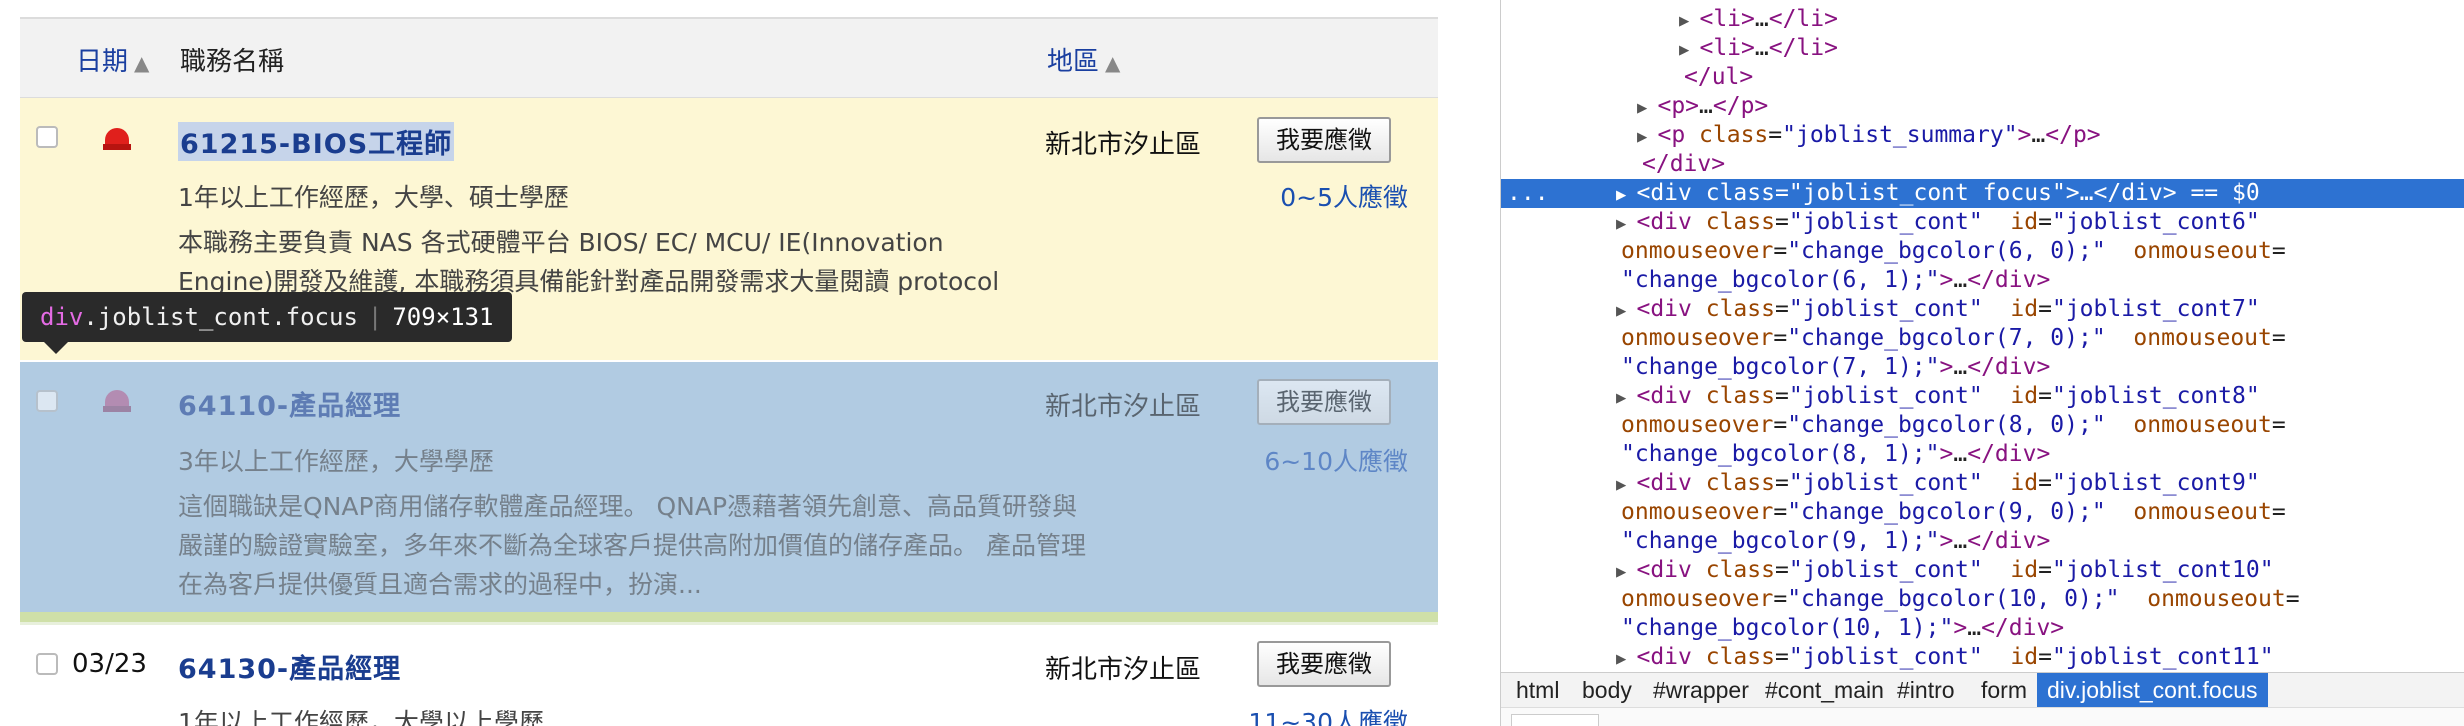 Image resolution: width=2464 pixels, height=726 pixels. What do you see at coordinates (316, 141) in the screenshot?
I see `job-title-link: 61215-BIOS工程師` at bounding box center [316, 141].